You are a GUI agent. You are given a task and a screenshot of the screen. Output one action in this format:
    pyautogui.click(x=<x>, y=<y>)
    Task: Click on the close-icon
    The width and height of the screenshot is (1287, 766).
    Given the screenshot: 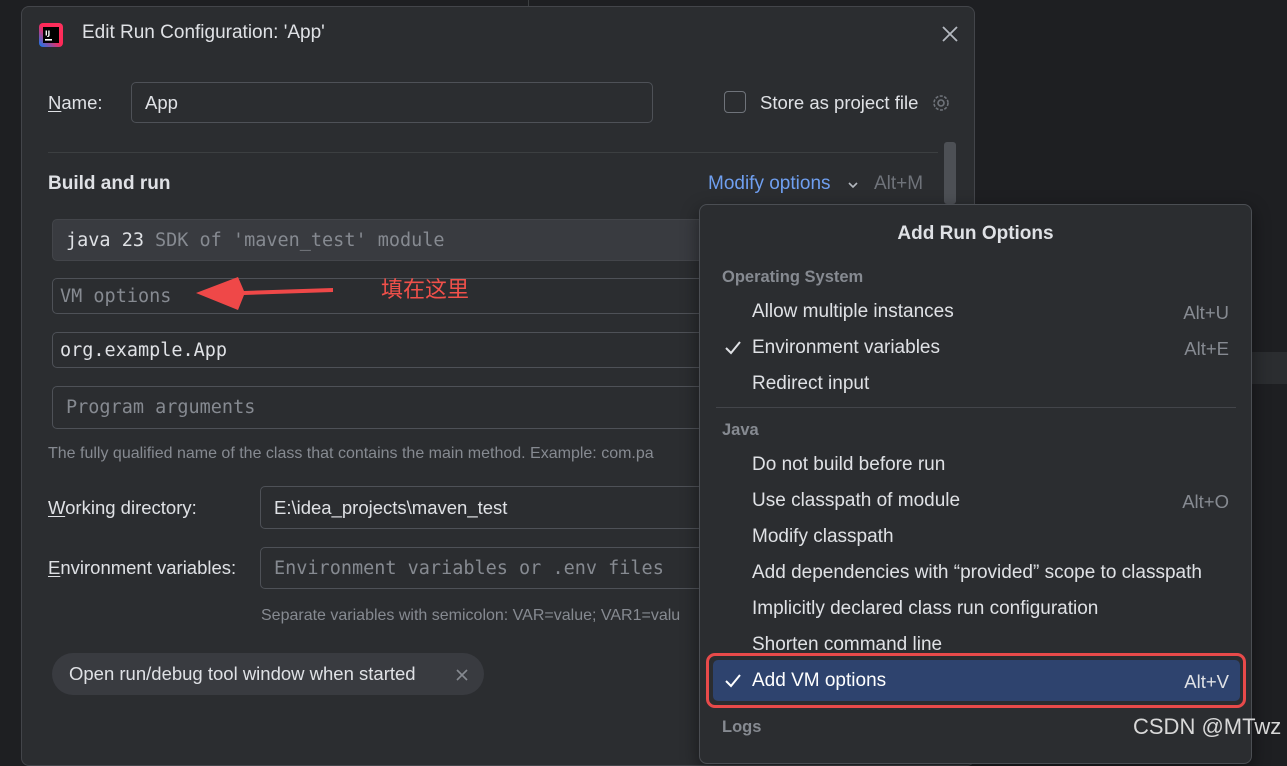 What is the action you would take?
    pyautogui.click(x=950, y=34)
    